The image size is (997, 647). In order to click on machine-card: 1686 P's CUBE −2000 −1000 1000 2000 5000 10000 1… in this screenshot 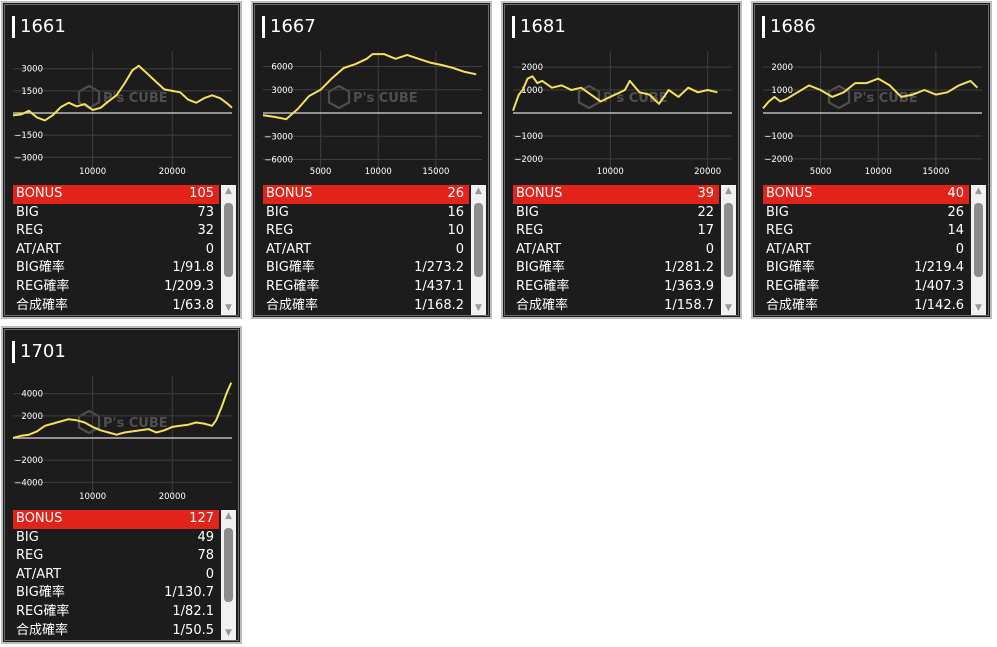, I will do `click(871, 160)`.